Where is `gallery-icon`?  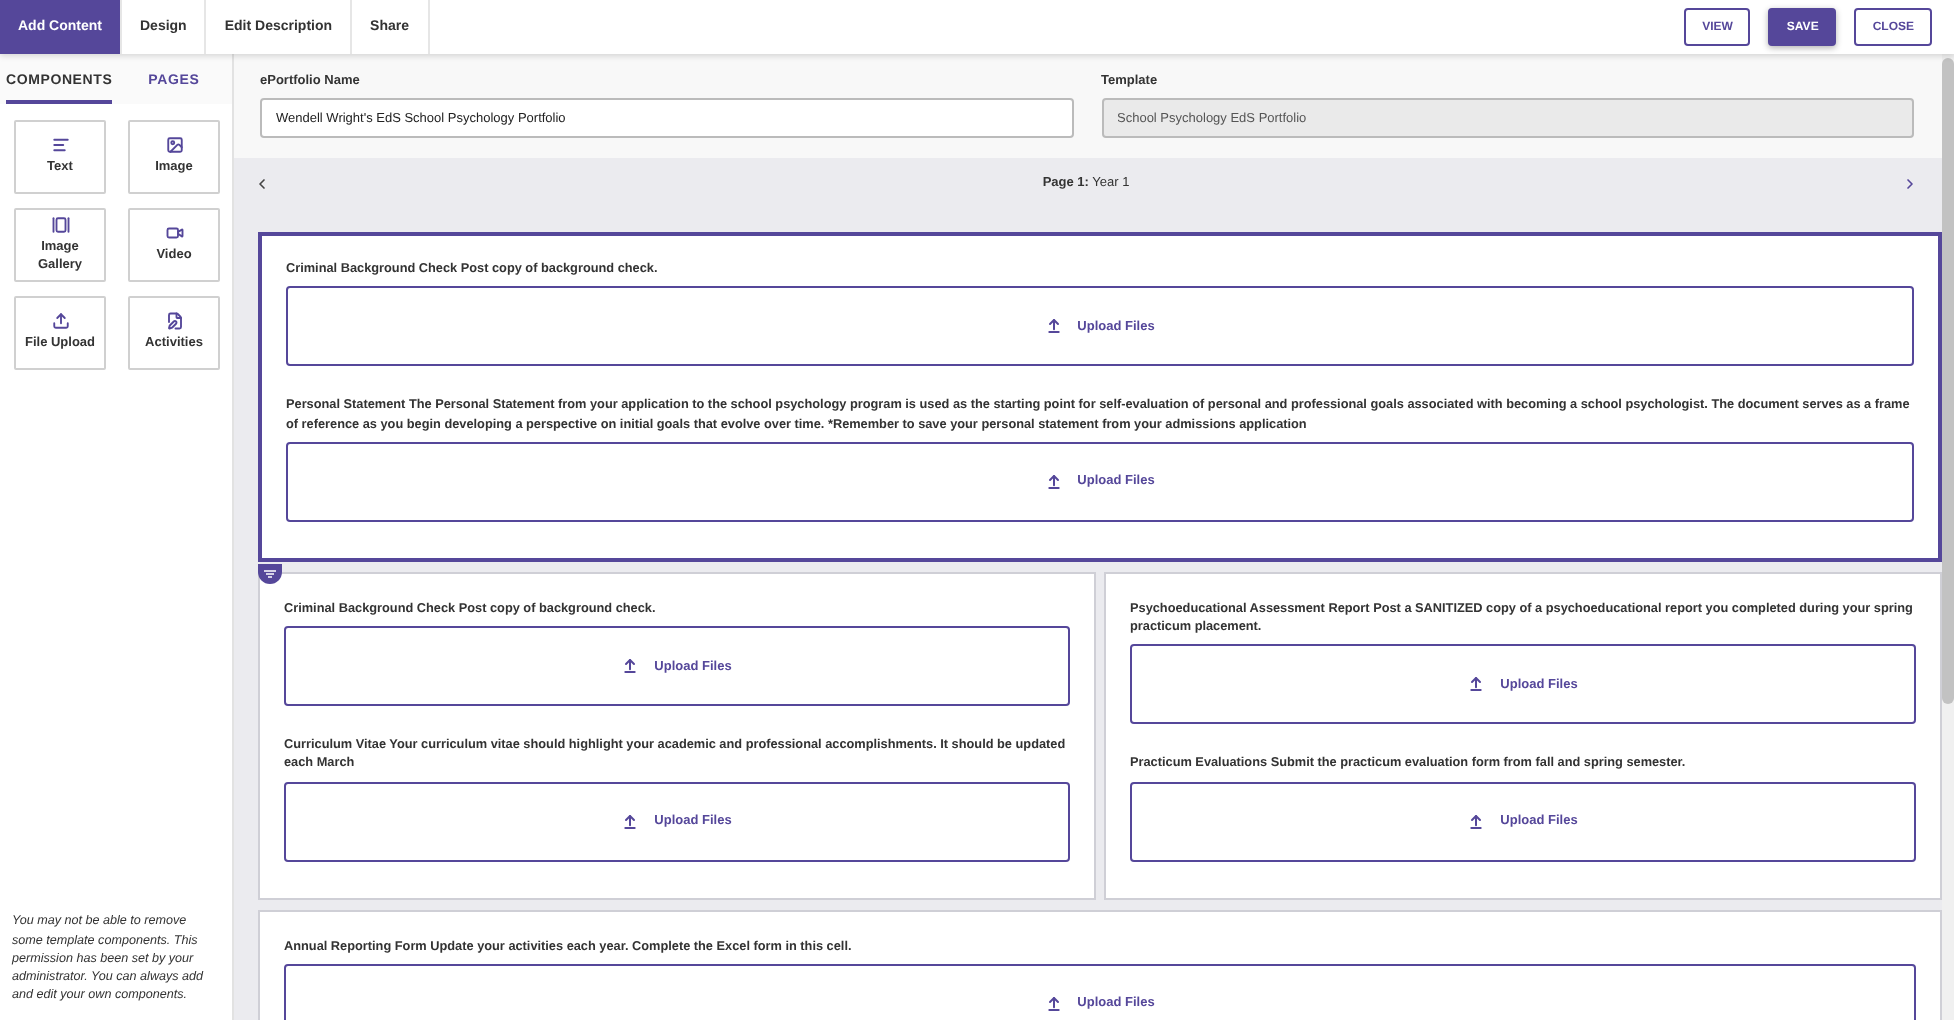 gallery-icon is located at coordinates (60, 224).